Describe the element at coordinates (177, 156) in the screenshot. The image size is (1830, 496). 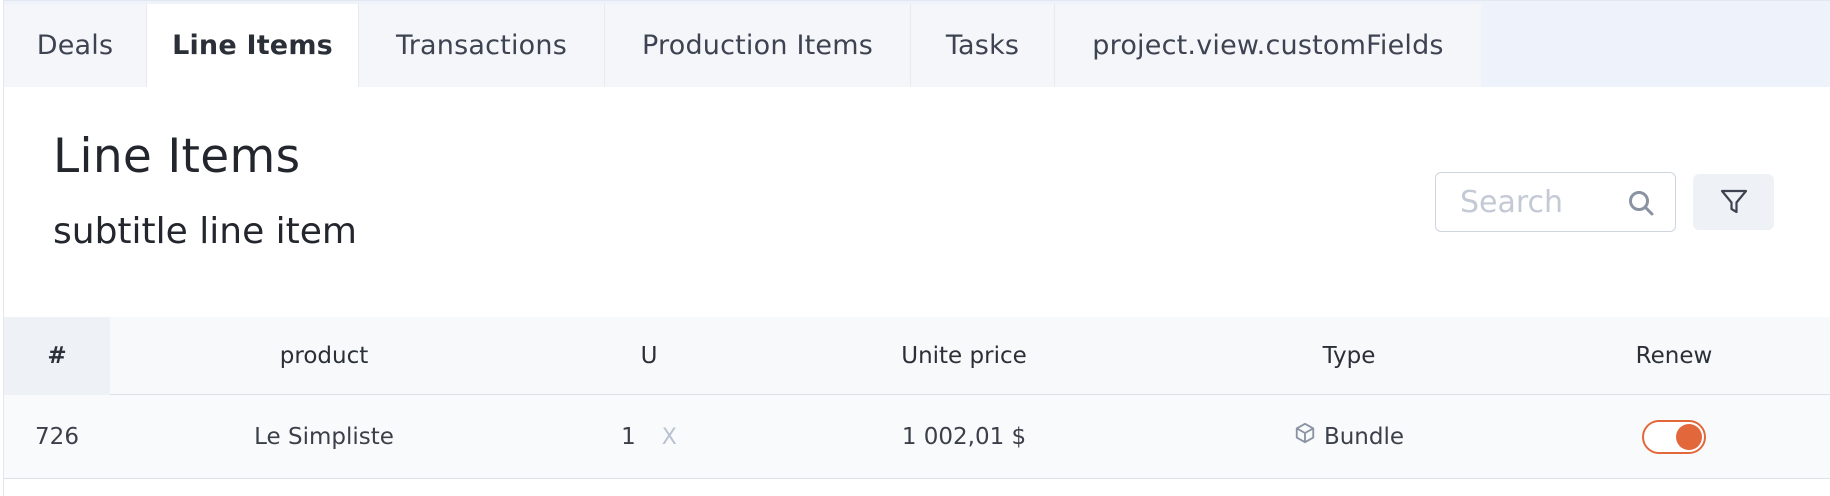
I see `page-title: Line Items` at that location.